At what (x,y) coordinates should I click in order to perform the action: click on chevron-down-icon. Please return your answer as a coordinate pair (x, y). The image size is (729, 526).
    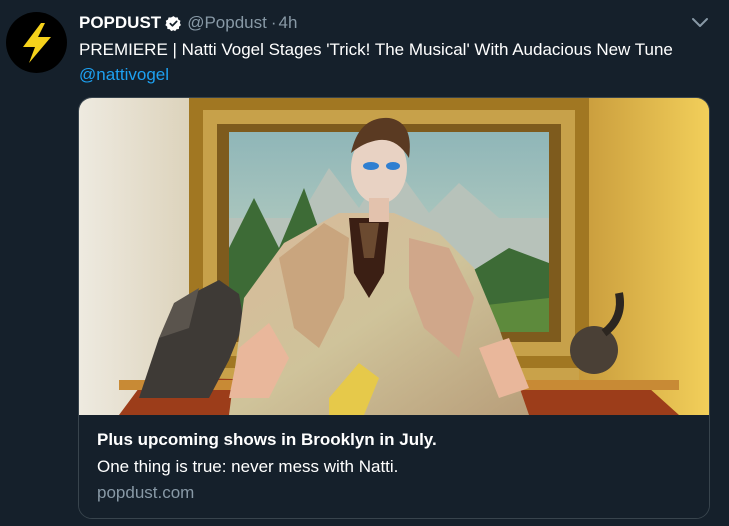
    Looking at the image, I should click on (700, 23).